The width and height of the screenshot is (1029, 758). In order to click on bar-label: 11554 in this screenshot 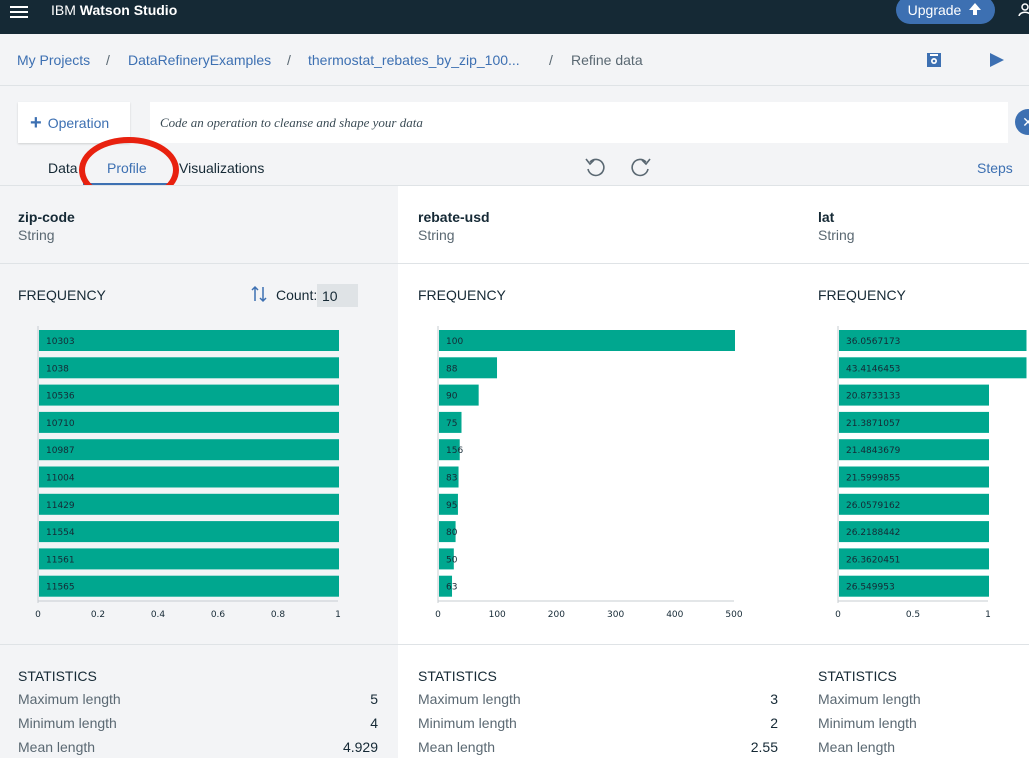, I will do `click(60, 533)`.